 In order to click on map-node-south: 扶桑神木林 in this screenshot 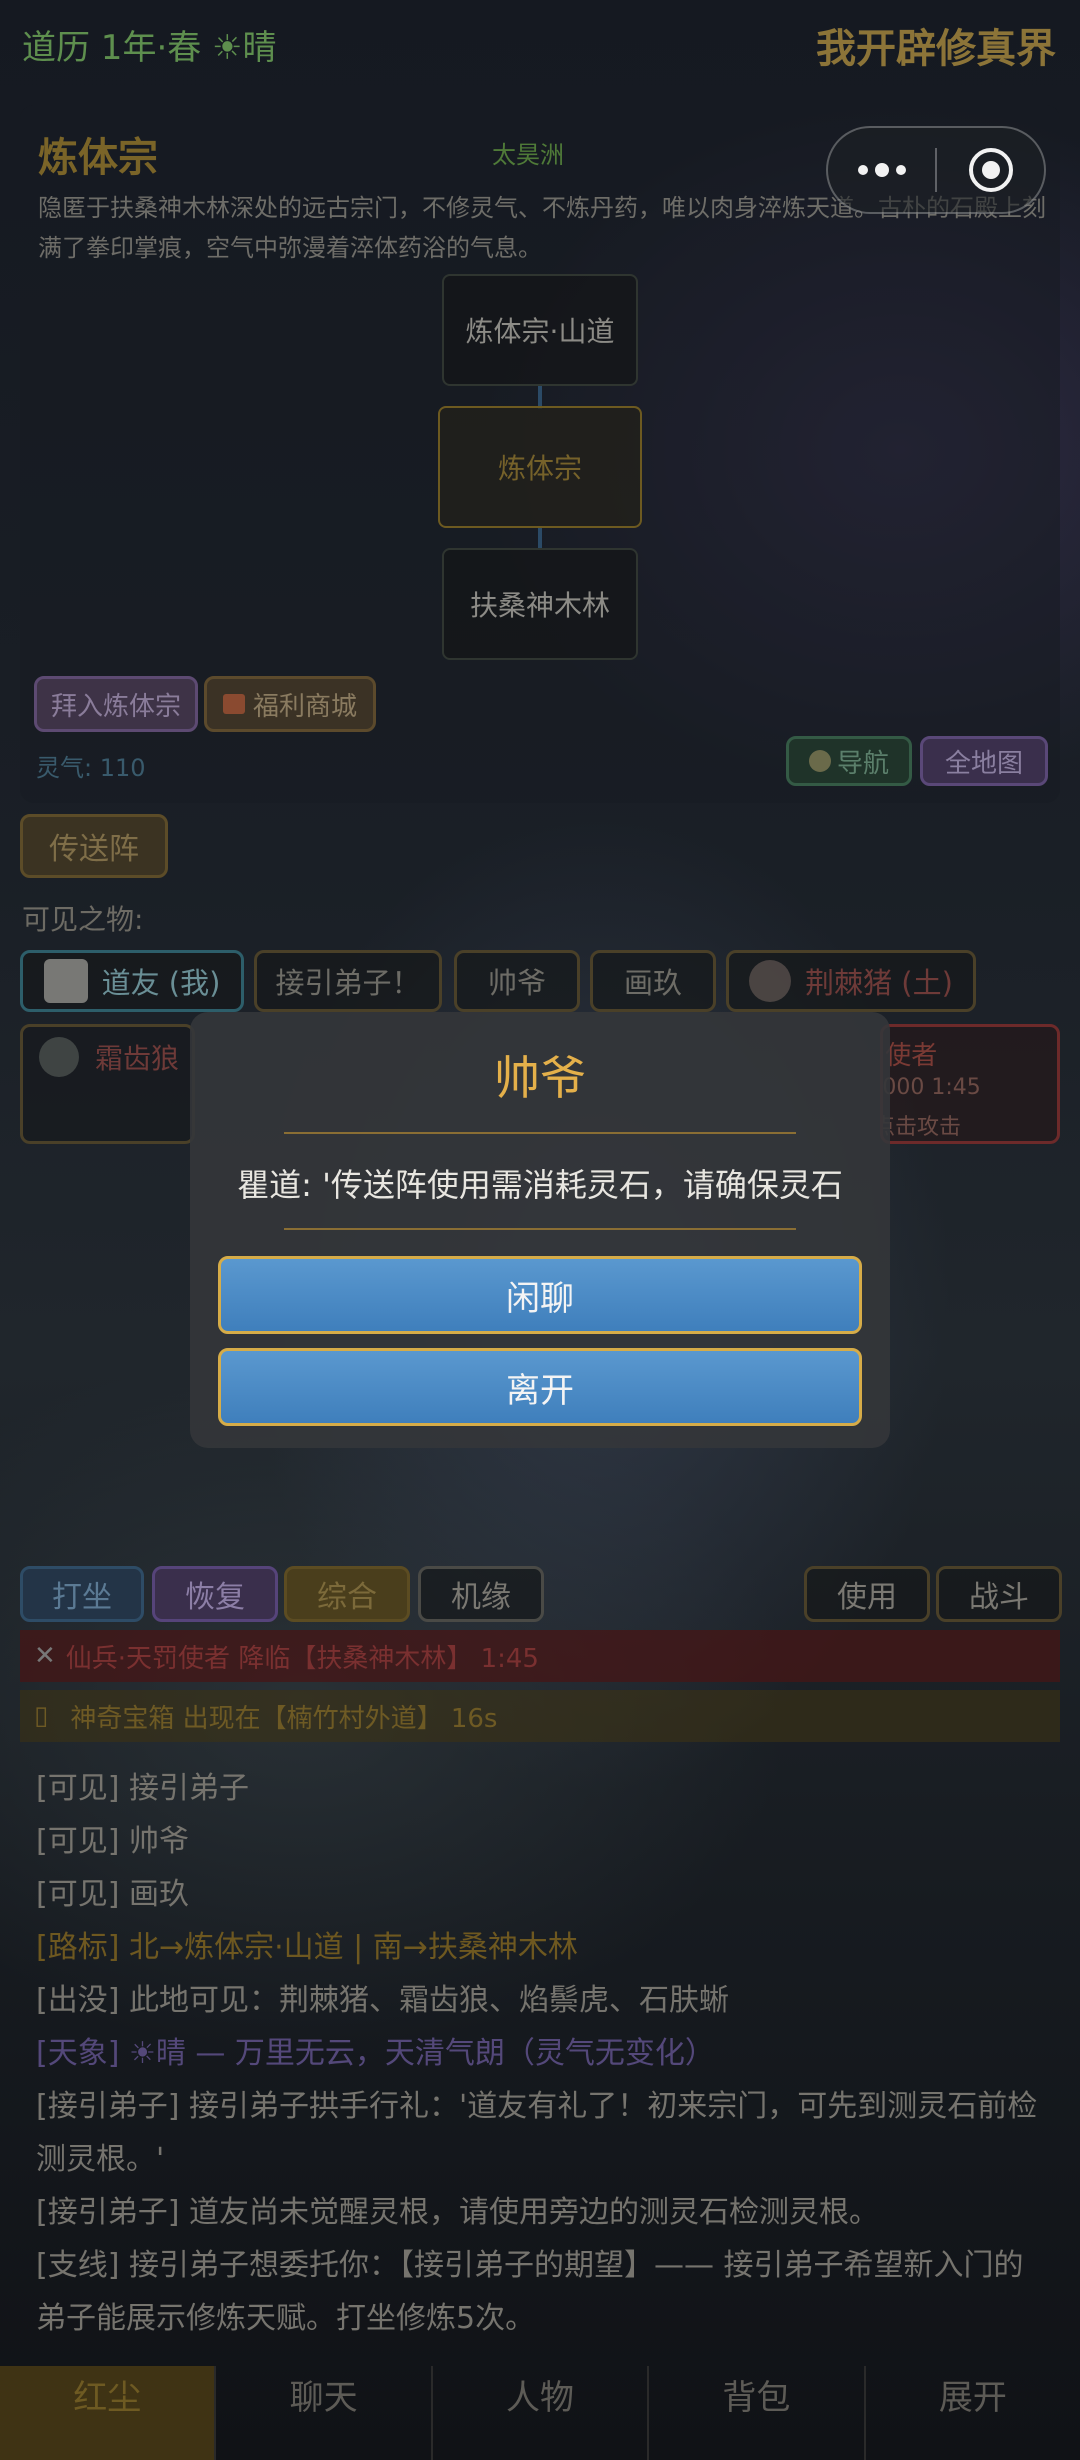, I will do `click(540, 604)`.